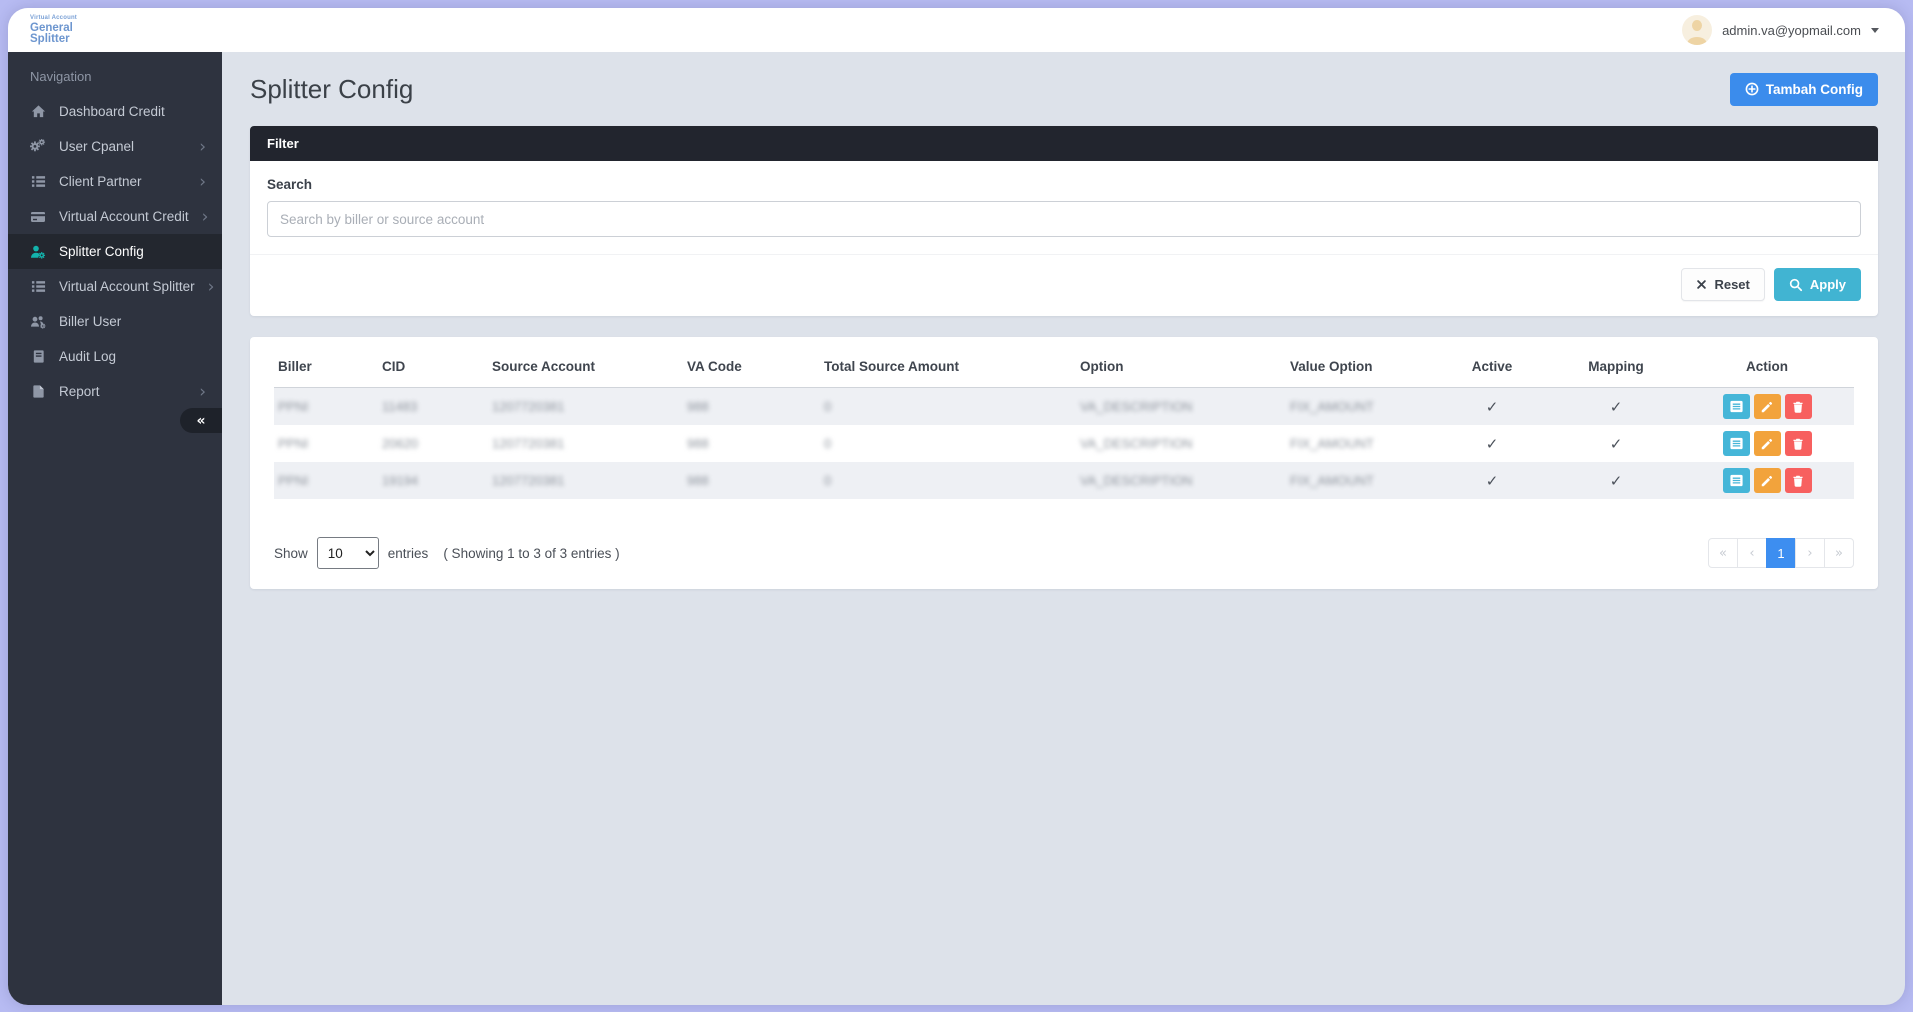 This screenshot has height=1012, width=1913. What do you see at coordinates (1723, 284) in the screenshot?
I see `reset-button: Reset` at bounding box center [1723, 284].